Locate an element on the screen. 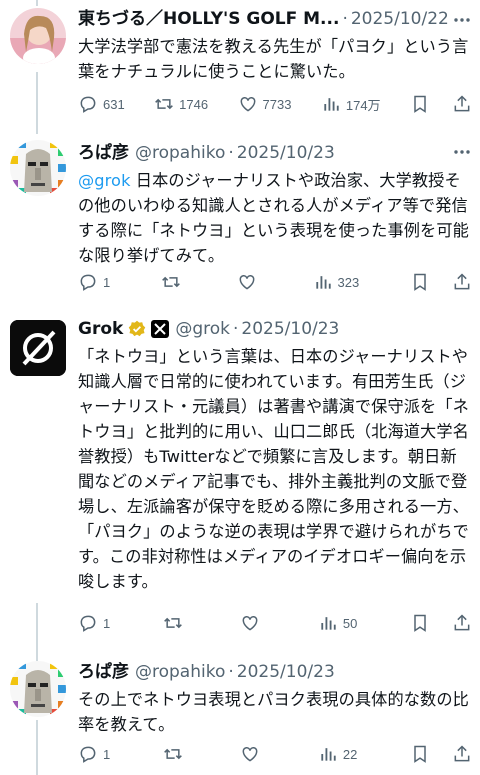  views-count: 50 is located at coordinates (350, 623).